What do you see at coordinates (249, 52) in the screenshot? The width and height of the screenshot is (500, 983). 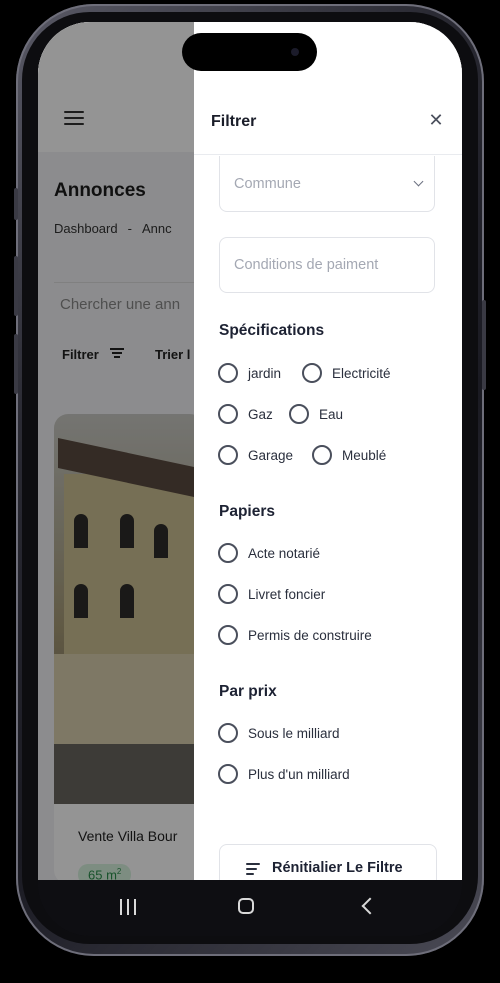 I see `dynamic-island` at bounding box center [249, 52].